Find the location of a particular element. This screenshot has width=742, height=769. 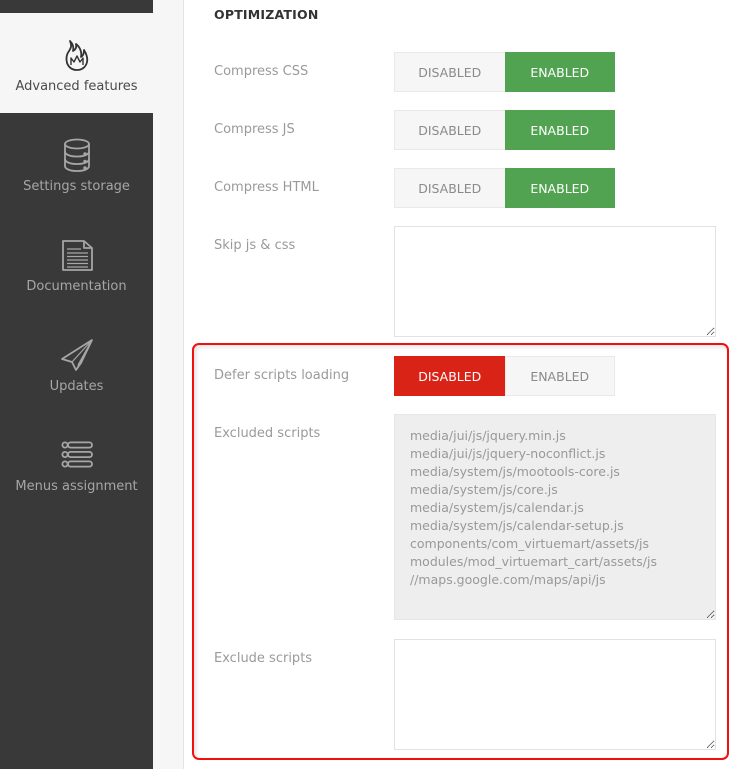

sidebar-item-documentation: Documentation is located at coordinates (76, 263).